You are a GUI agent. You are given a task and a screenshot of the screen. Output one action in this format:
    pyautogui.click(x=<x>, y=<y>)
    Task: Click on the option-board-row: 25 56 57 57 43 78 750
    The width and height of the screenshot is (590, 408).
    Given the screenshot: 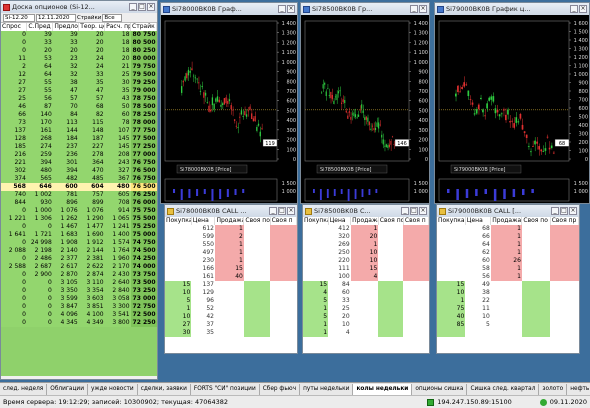 What is the action you would take?
    pyautogui.click(x=79, y=99)
    